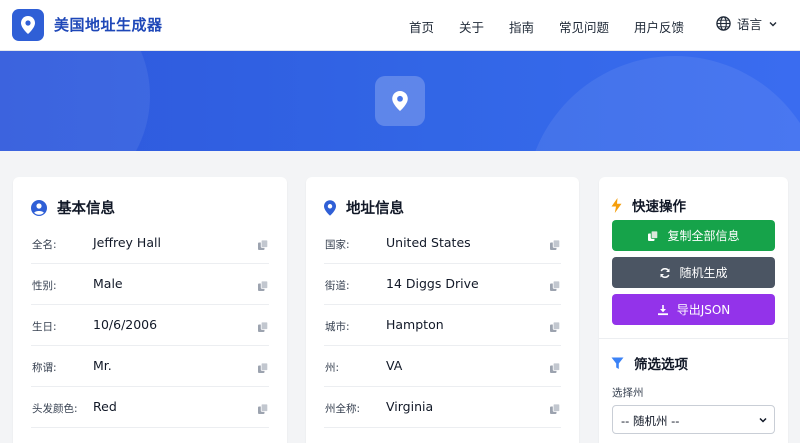  What do you see at coordinates (150, 407) in the screenshot?
I see `info-row-hair-color: 头发颜色: Red` at bounding box center [150, 407].